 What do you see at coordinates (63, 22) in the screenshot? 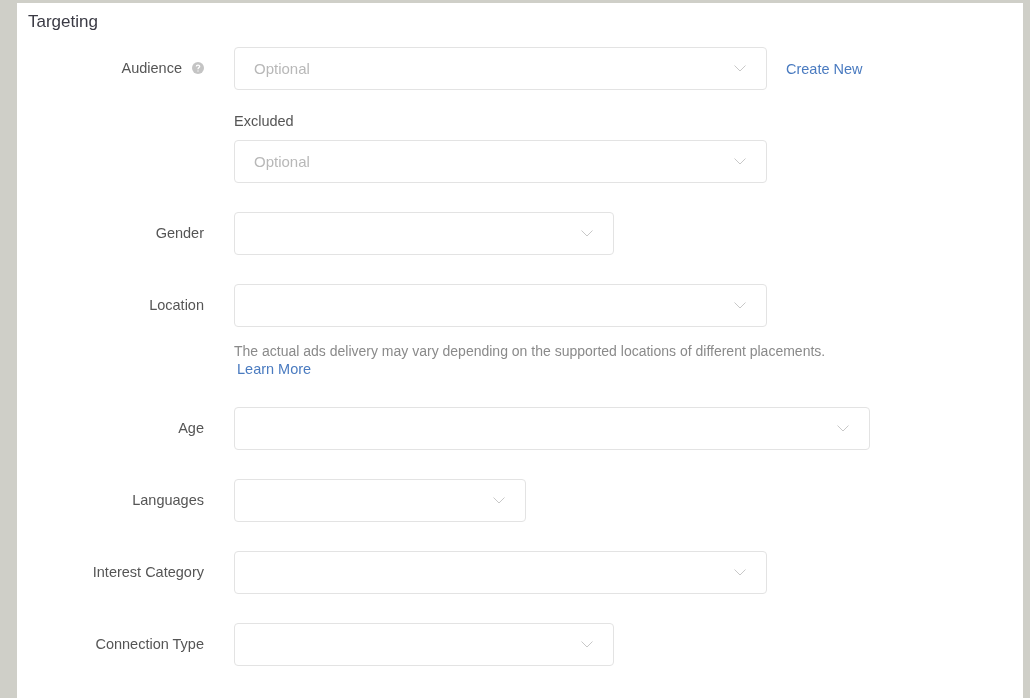
I see `section-title: Targeting` at bounding box center [63, 22].